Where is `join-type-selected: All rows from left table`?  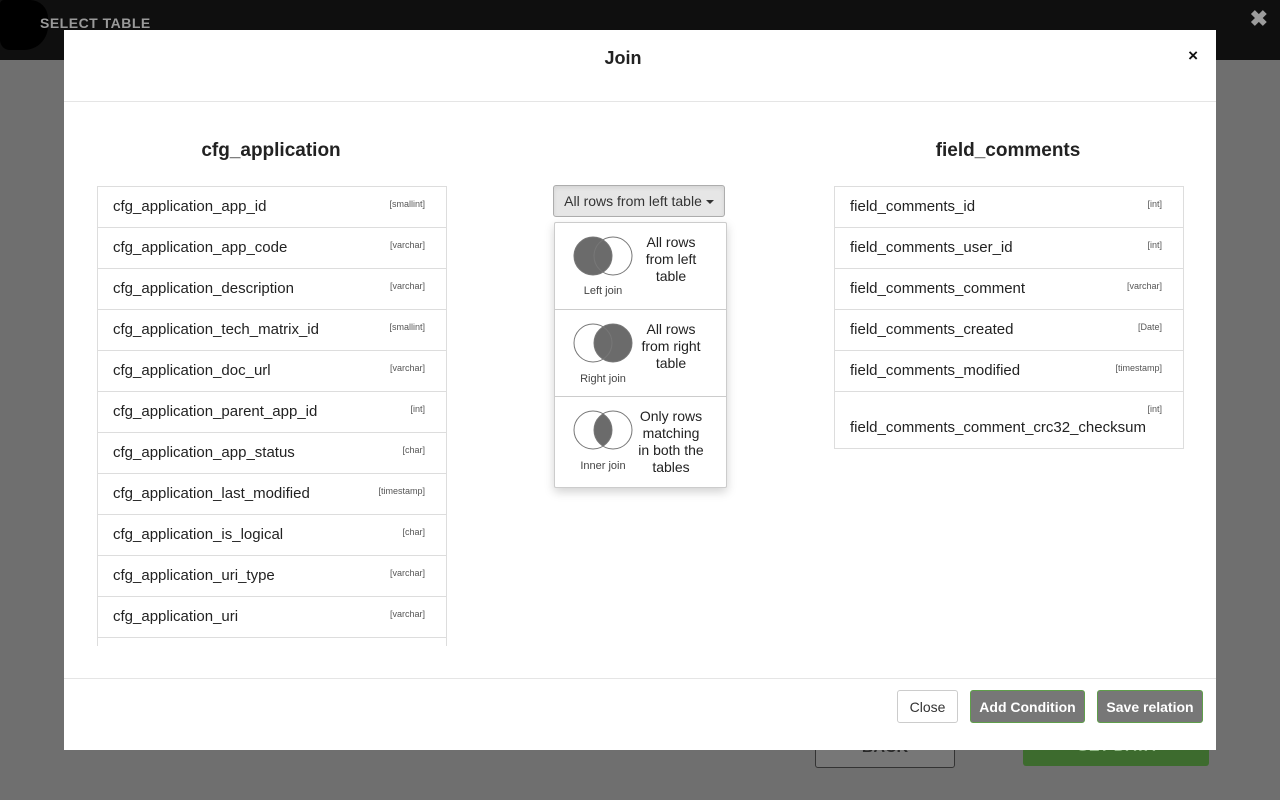 join-type-selected: All rows from left table is located at coordinates (633, 201).